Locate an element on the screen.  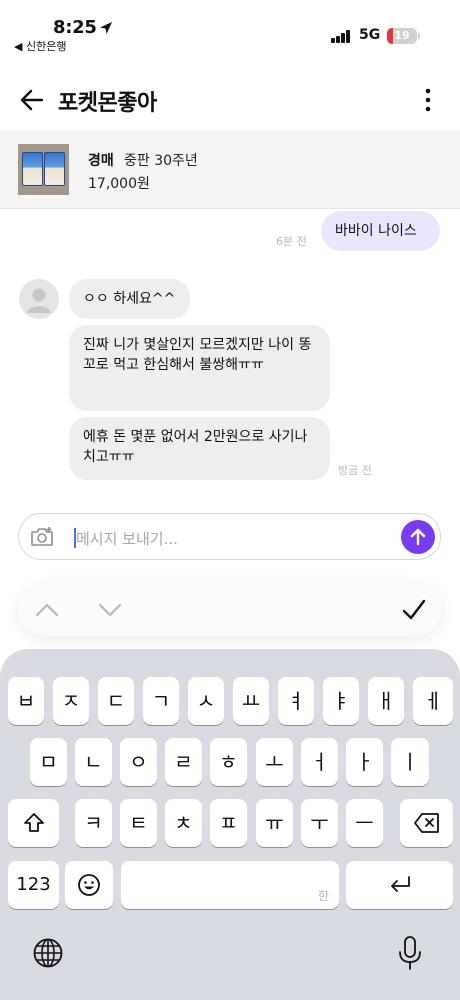
product-thumbnail is located at coordinates (43, 169).